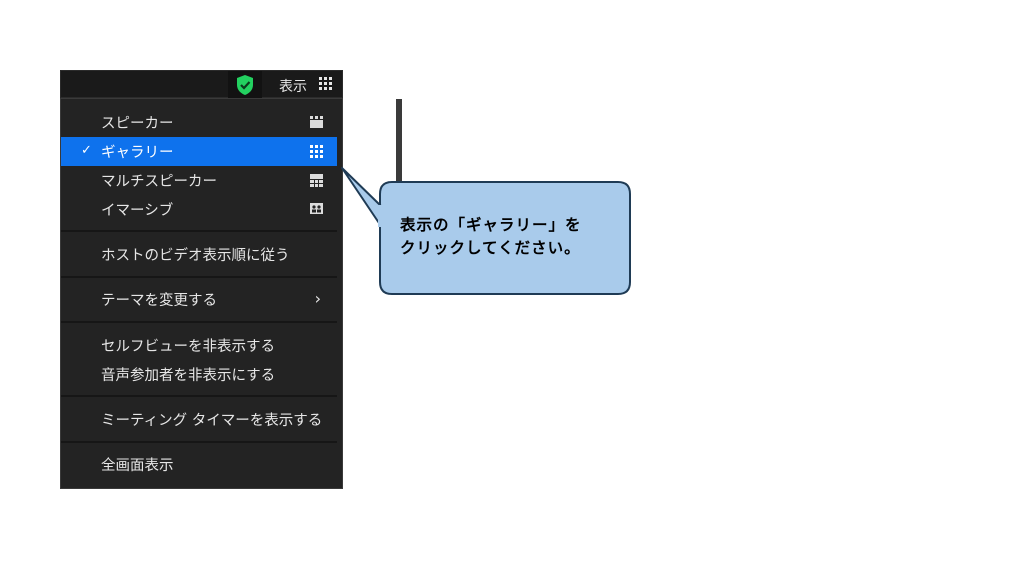 This screenshot has height=576, width=1024. What do you see at coordinates (316, 151) in the screenshot?
I see `gallery-grid-icon` at bounding box center [316, 151].